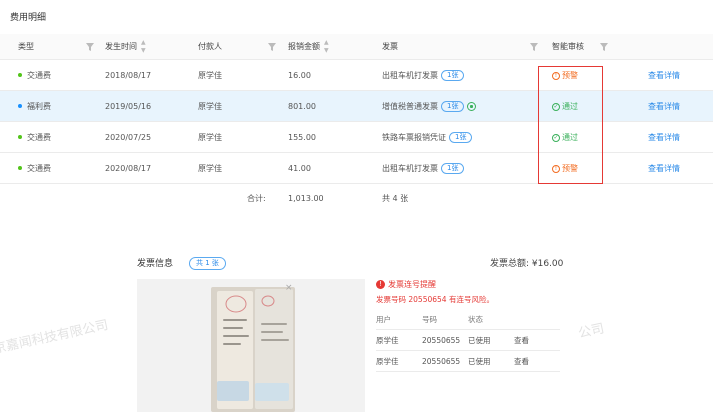  I want to click on section-title: 费用明细, so click(28, 18).